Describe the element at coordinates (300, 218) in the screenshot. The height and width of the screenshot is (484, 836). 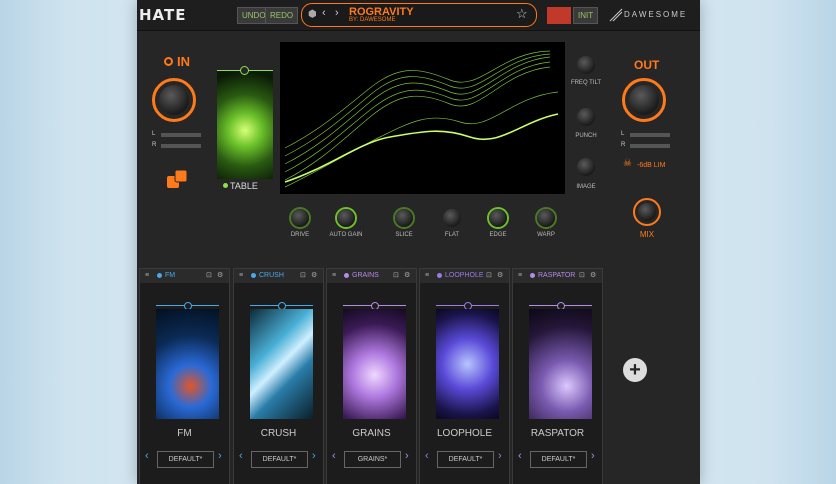
I see `drive-knob` at that location.